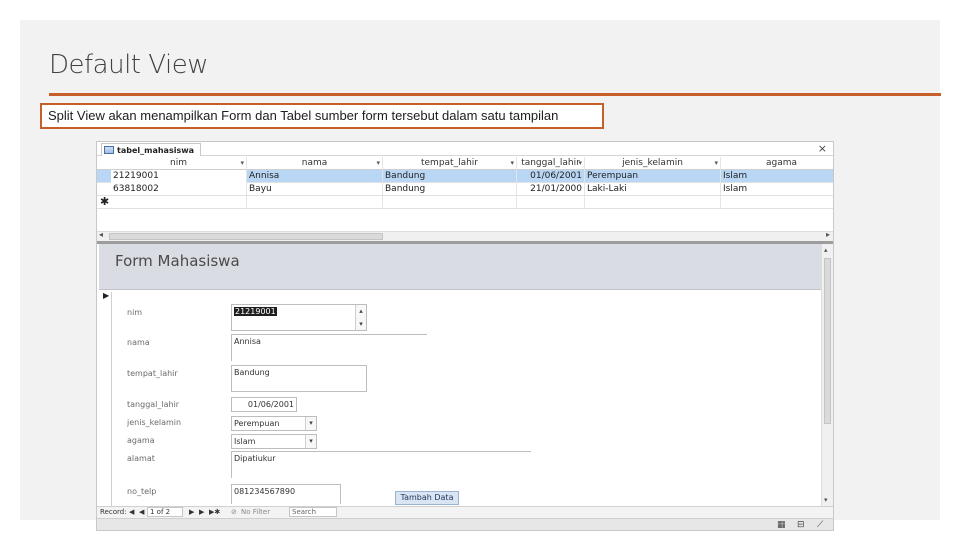  I want to click on label-alamat: alamat, so click(141, 458).